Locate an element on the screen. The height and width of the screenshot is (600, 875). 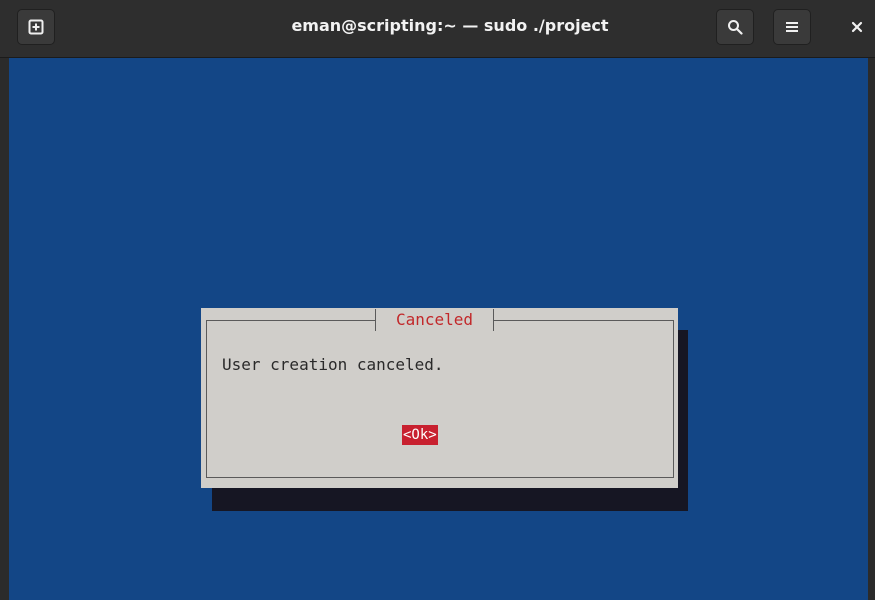
dialog-title: Canceled is located at coordinates (434, 320).